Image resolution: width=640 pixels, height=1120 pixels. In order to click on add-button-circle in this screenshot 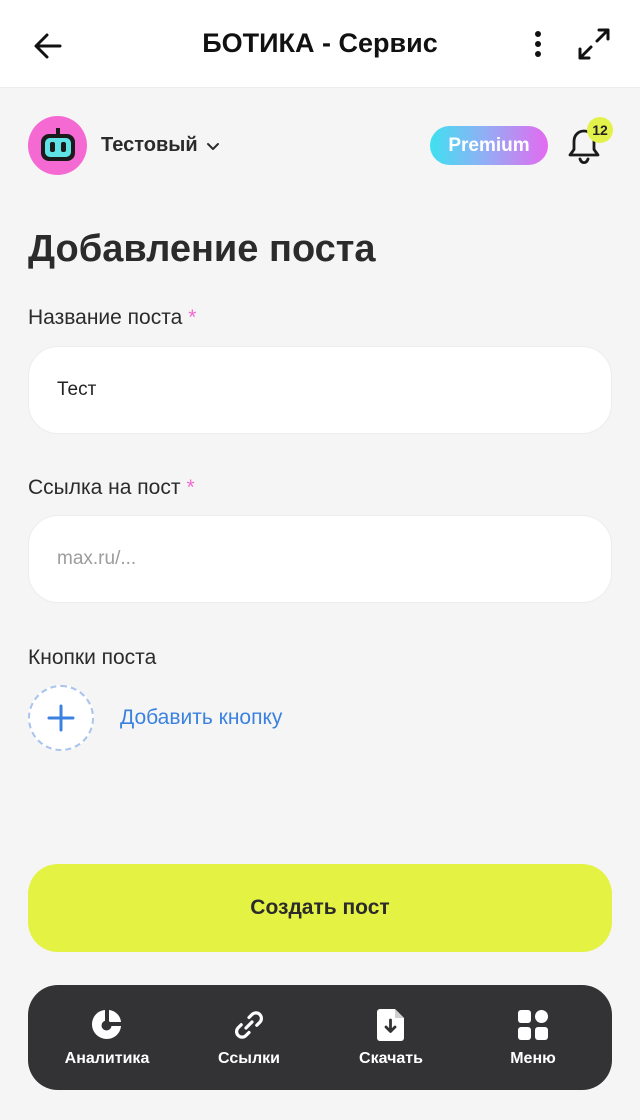, I will do `click(61, 718)`.